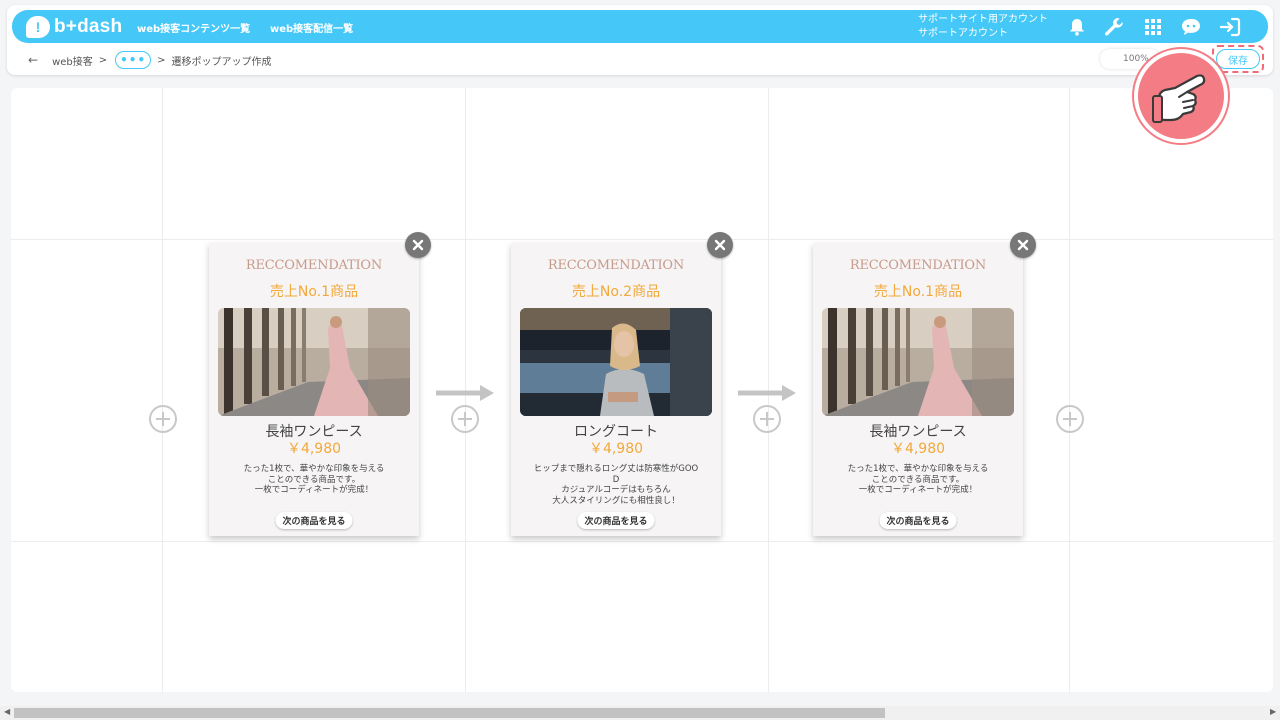 Image resolution: width=1280 pixels, height=720 pixels. Describe the element at coordinates (1273, 711) in the screenshot. I see `scroll-right-icon: ▶` at that location.